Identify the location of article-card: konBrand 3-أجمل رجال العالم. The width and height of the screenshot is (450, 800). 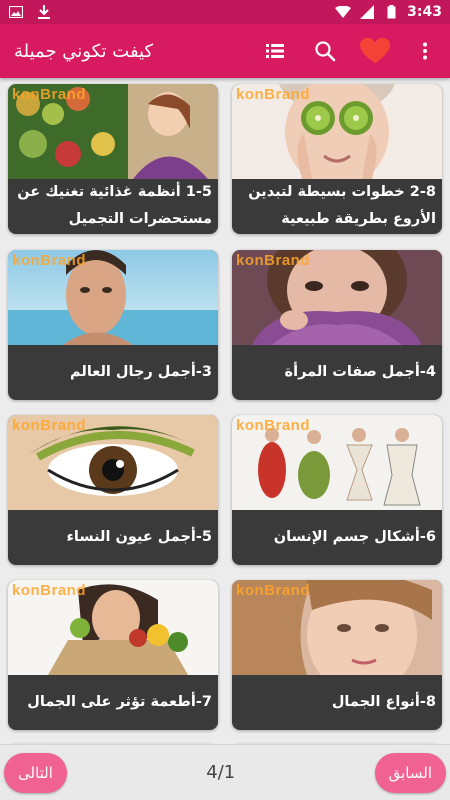
(113, 325).